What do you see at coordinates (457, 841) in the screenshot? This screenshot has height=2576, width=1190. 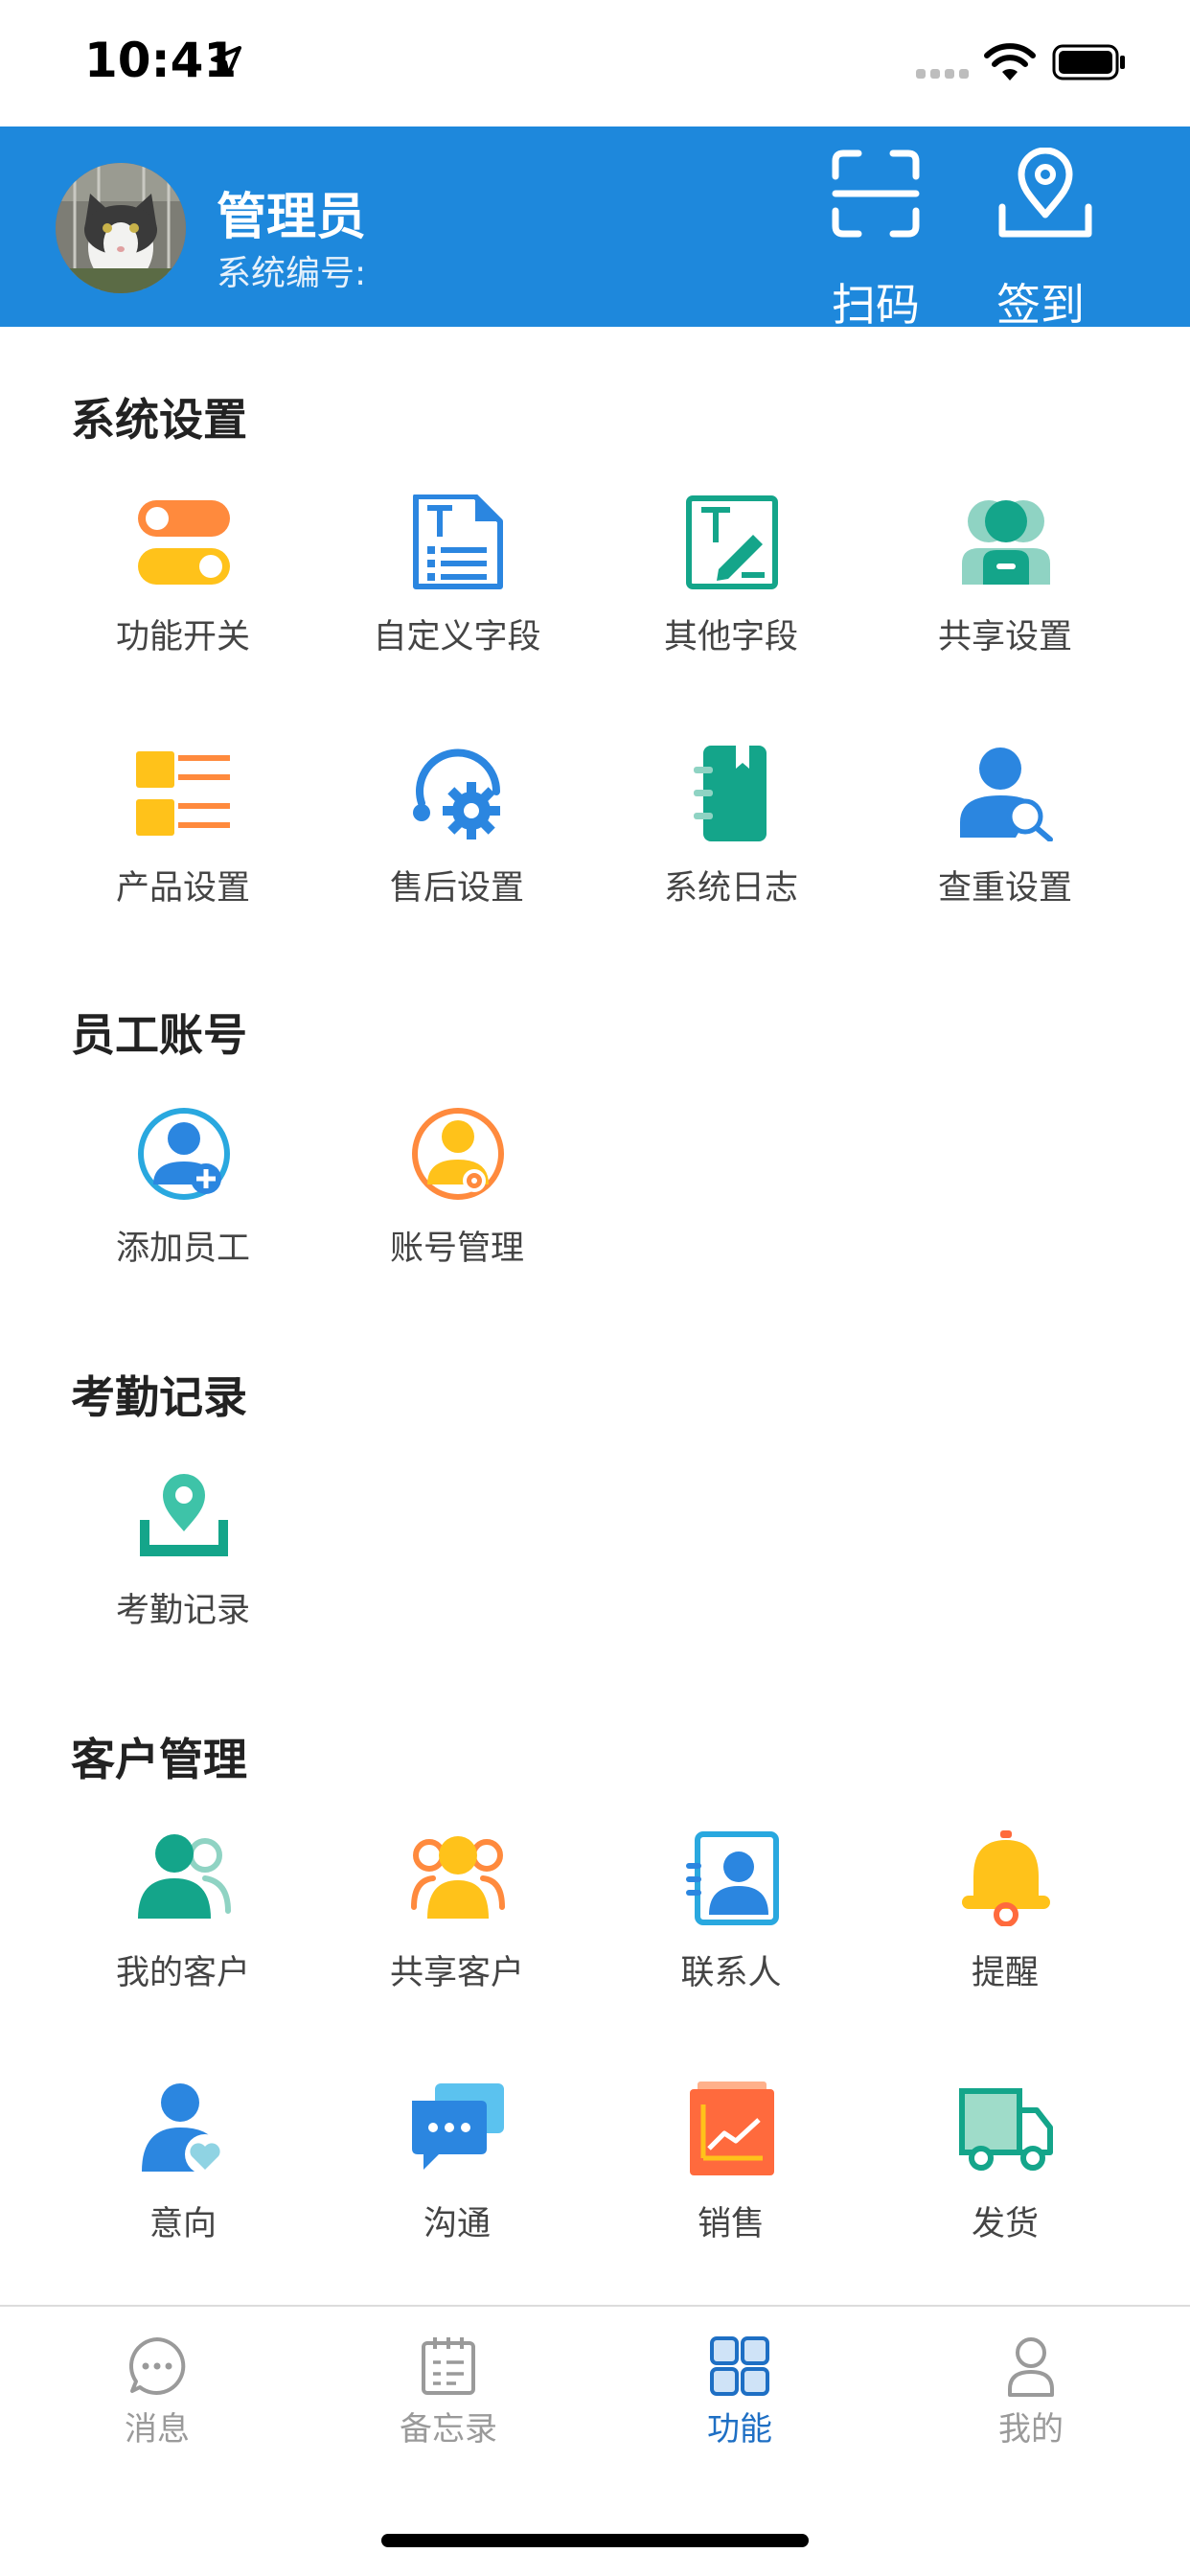 I see `grid-item-aftersale-settings: 售后设置` at bounding box center [457, 841].